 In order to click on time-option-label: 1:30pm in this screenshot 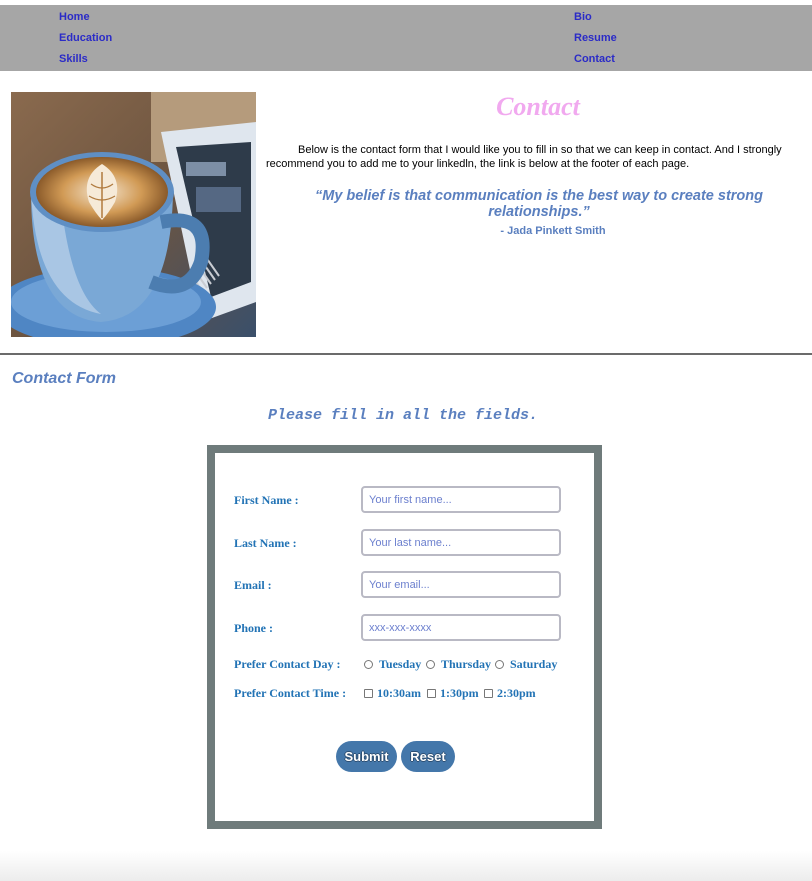, I will do `click(459, 693)`.